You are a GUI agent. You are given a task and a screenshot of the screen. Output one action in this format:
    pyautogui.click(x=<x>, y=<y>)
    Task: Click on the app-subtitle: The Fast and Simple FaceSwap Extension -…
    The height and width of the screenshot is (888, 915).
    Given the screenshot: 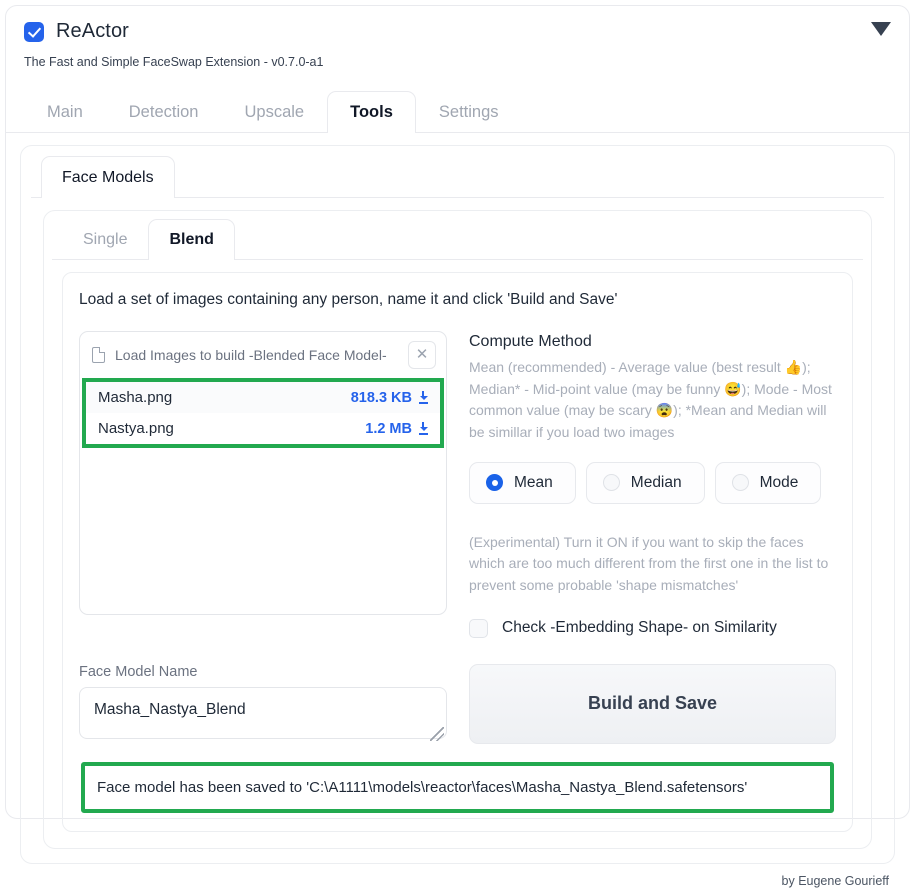 What is the action you would take?
    pyautogui.click(x=174, y=62)
    